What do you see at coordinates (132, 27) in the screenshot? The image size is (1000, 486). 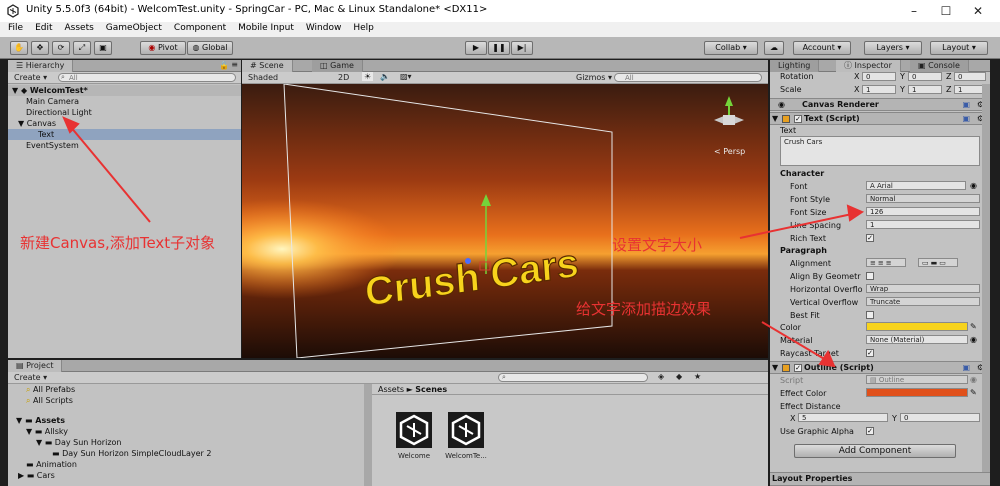 I see `menu-gameobject: GameObject` at bounding box center [132, 27].